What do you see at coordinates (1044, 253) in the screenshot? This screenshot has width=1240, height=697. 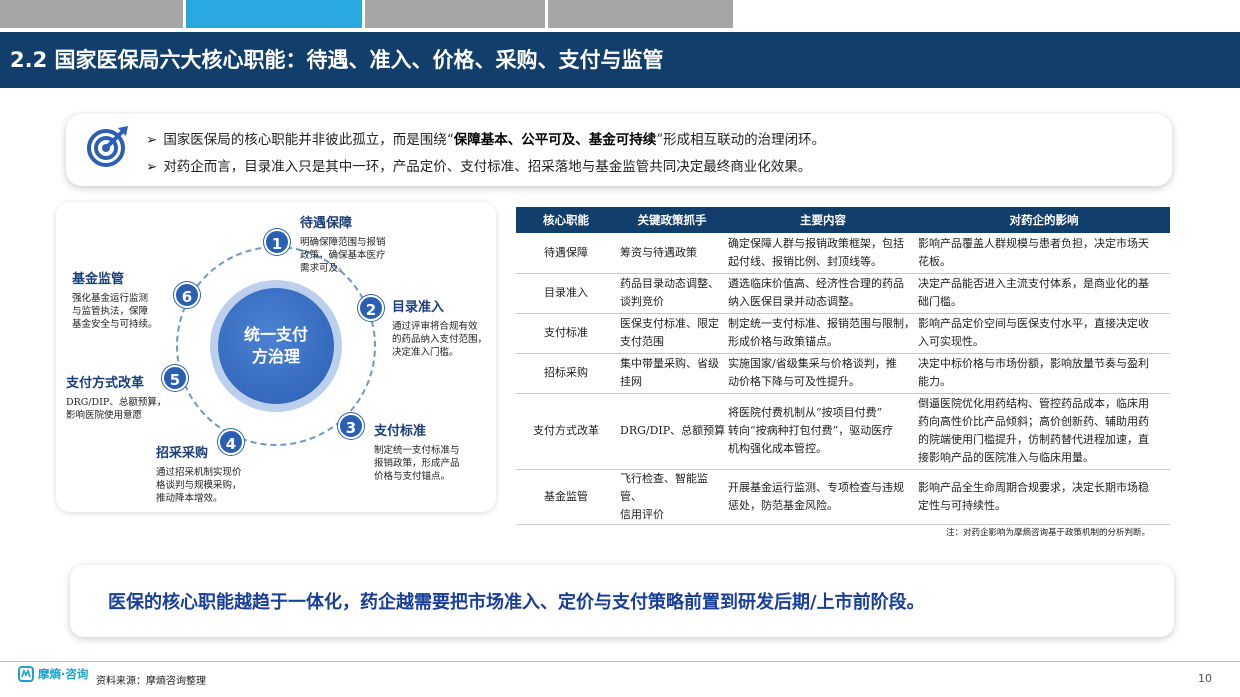 I see `table-cell-impact: 影响产品覆盖人群规模与患者负担，决定市场天 花板。` at bounding box center [1044, 253].